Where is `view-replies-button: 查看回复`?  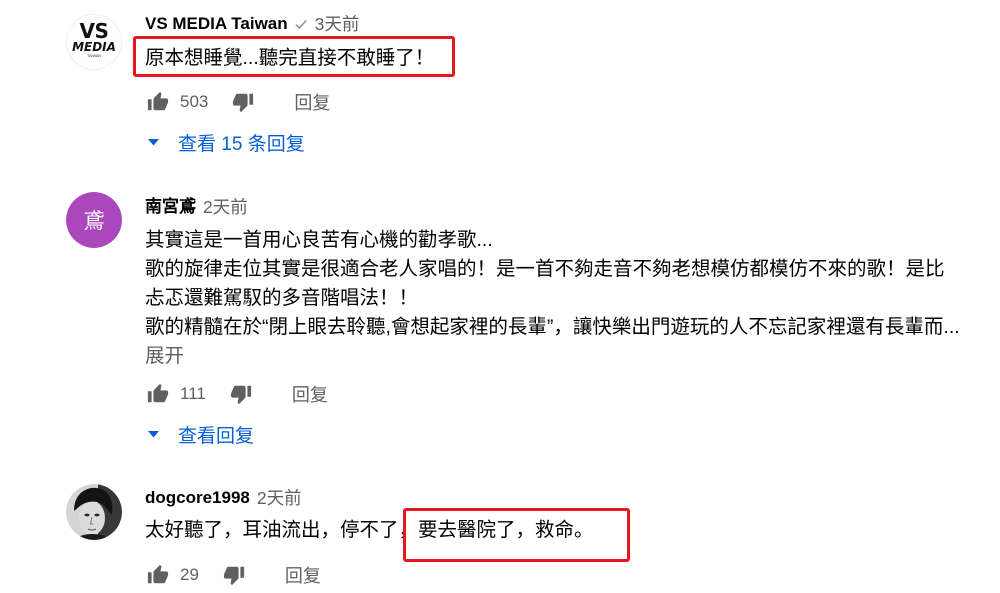 view-replies-button: 查看回复 is located at coordinates (201, 434).